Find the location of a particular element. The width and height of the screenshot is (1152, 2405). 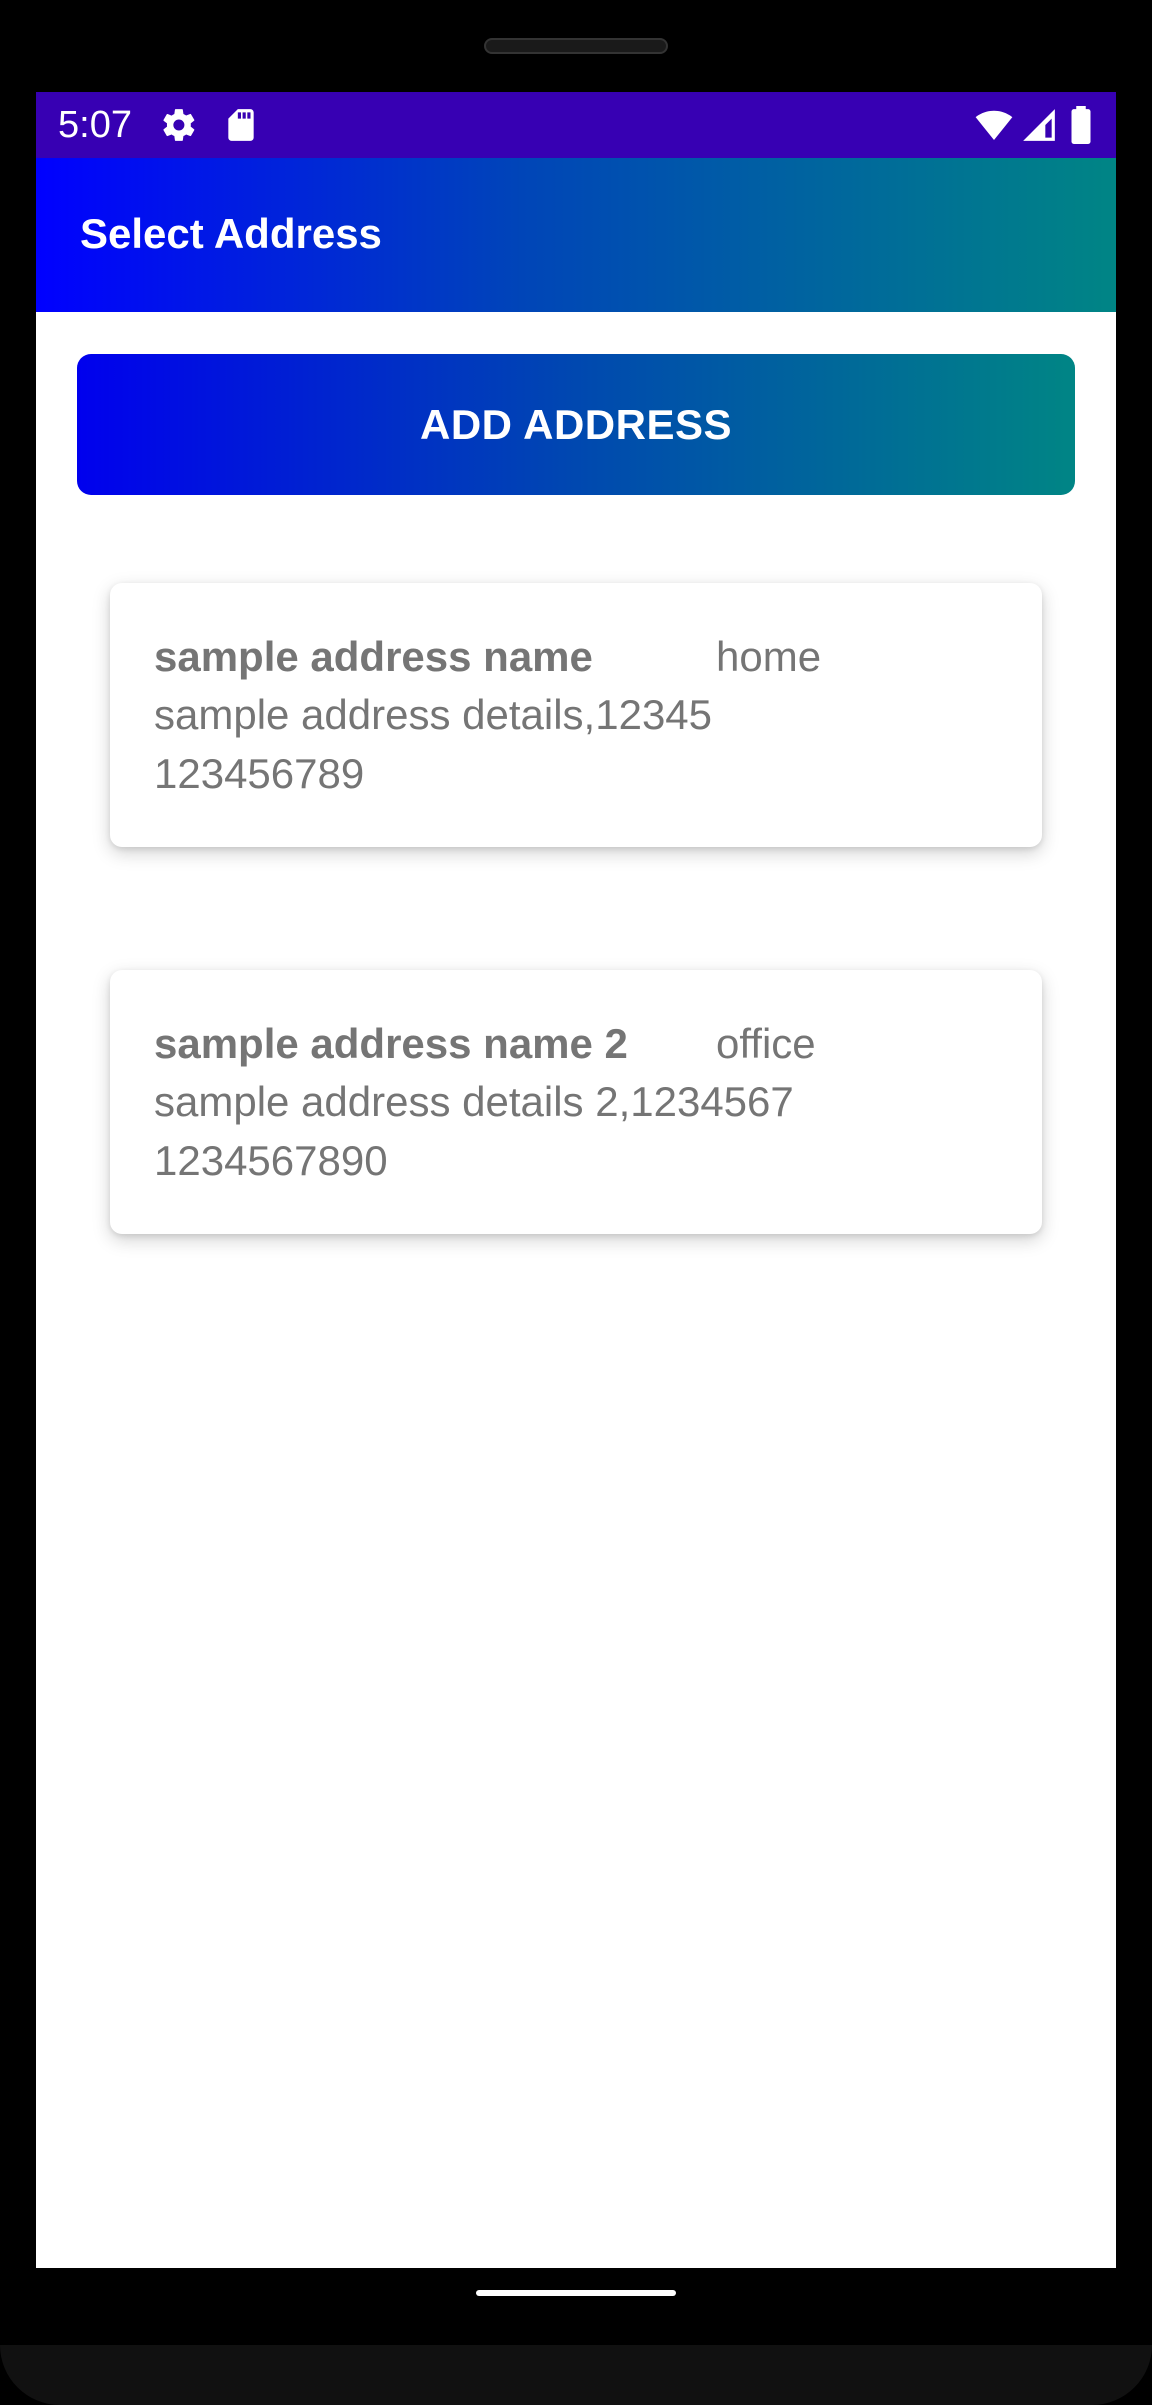

wifi-icon is located at coordinates (994, 125).